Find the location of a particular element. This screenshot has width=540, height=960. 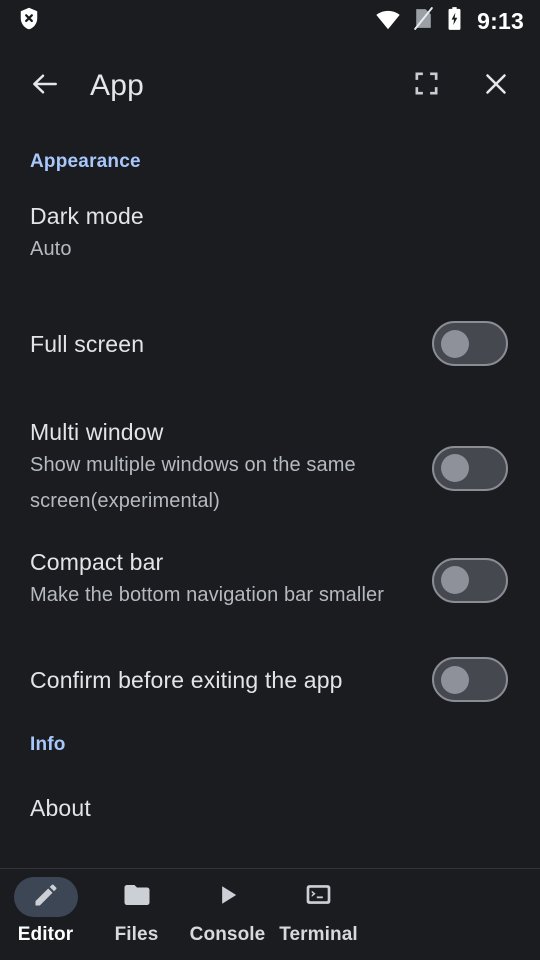

header-actions is located at coordinates (461, 86).